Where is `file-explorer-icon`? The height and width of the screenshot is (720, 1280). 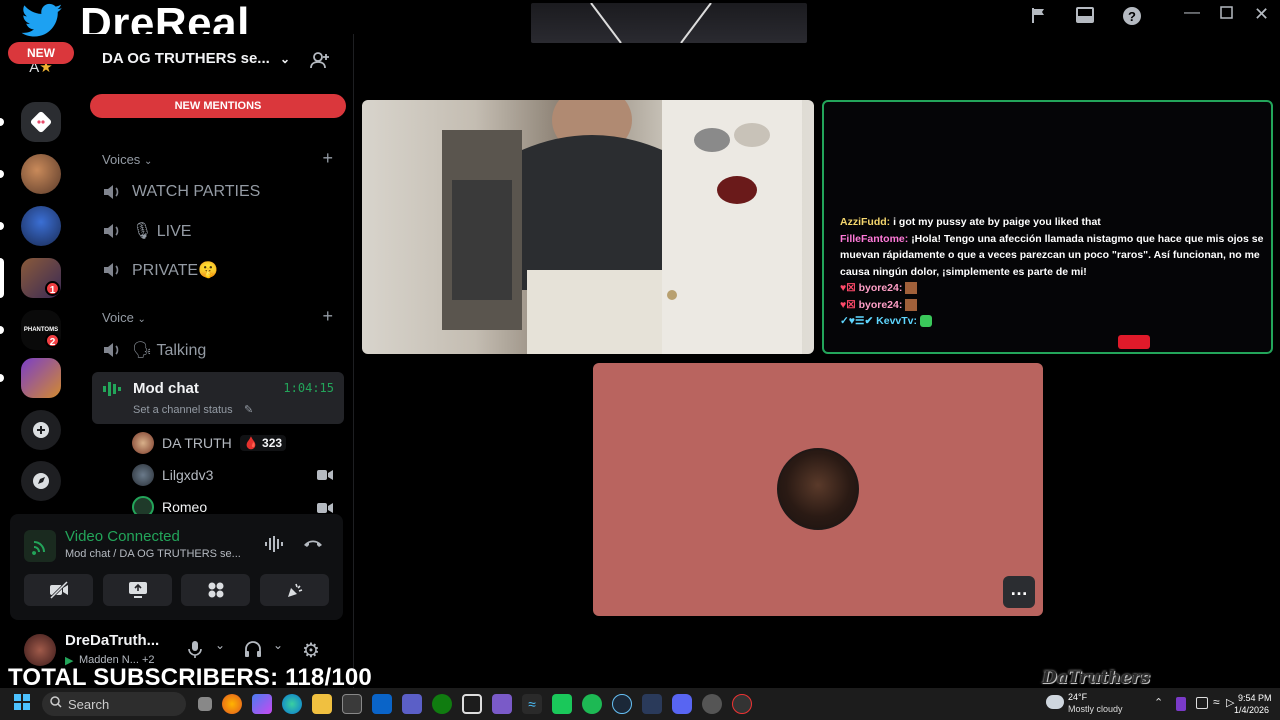
file-explorer-icon is located at coordinates (322, 704).